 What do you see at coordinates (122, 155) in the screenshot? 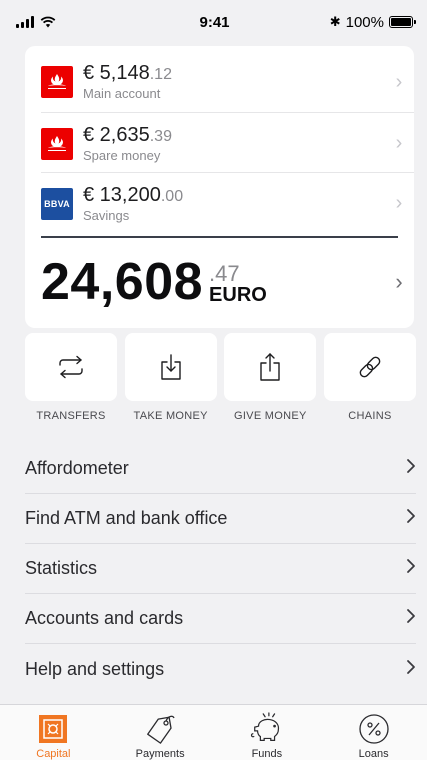
I see `account-name: Spare money` at bounding box center [122, 155].